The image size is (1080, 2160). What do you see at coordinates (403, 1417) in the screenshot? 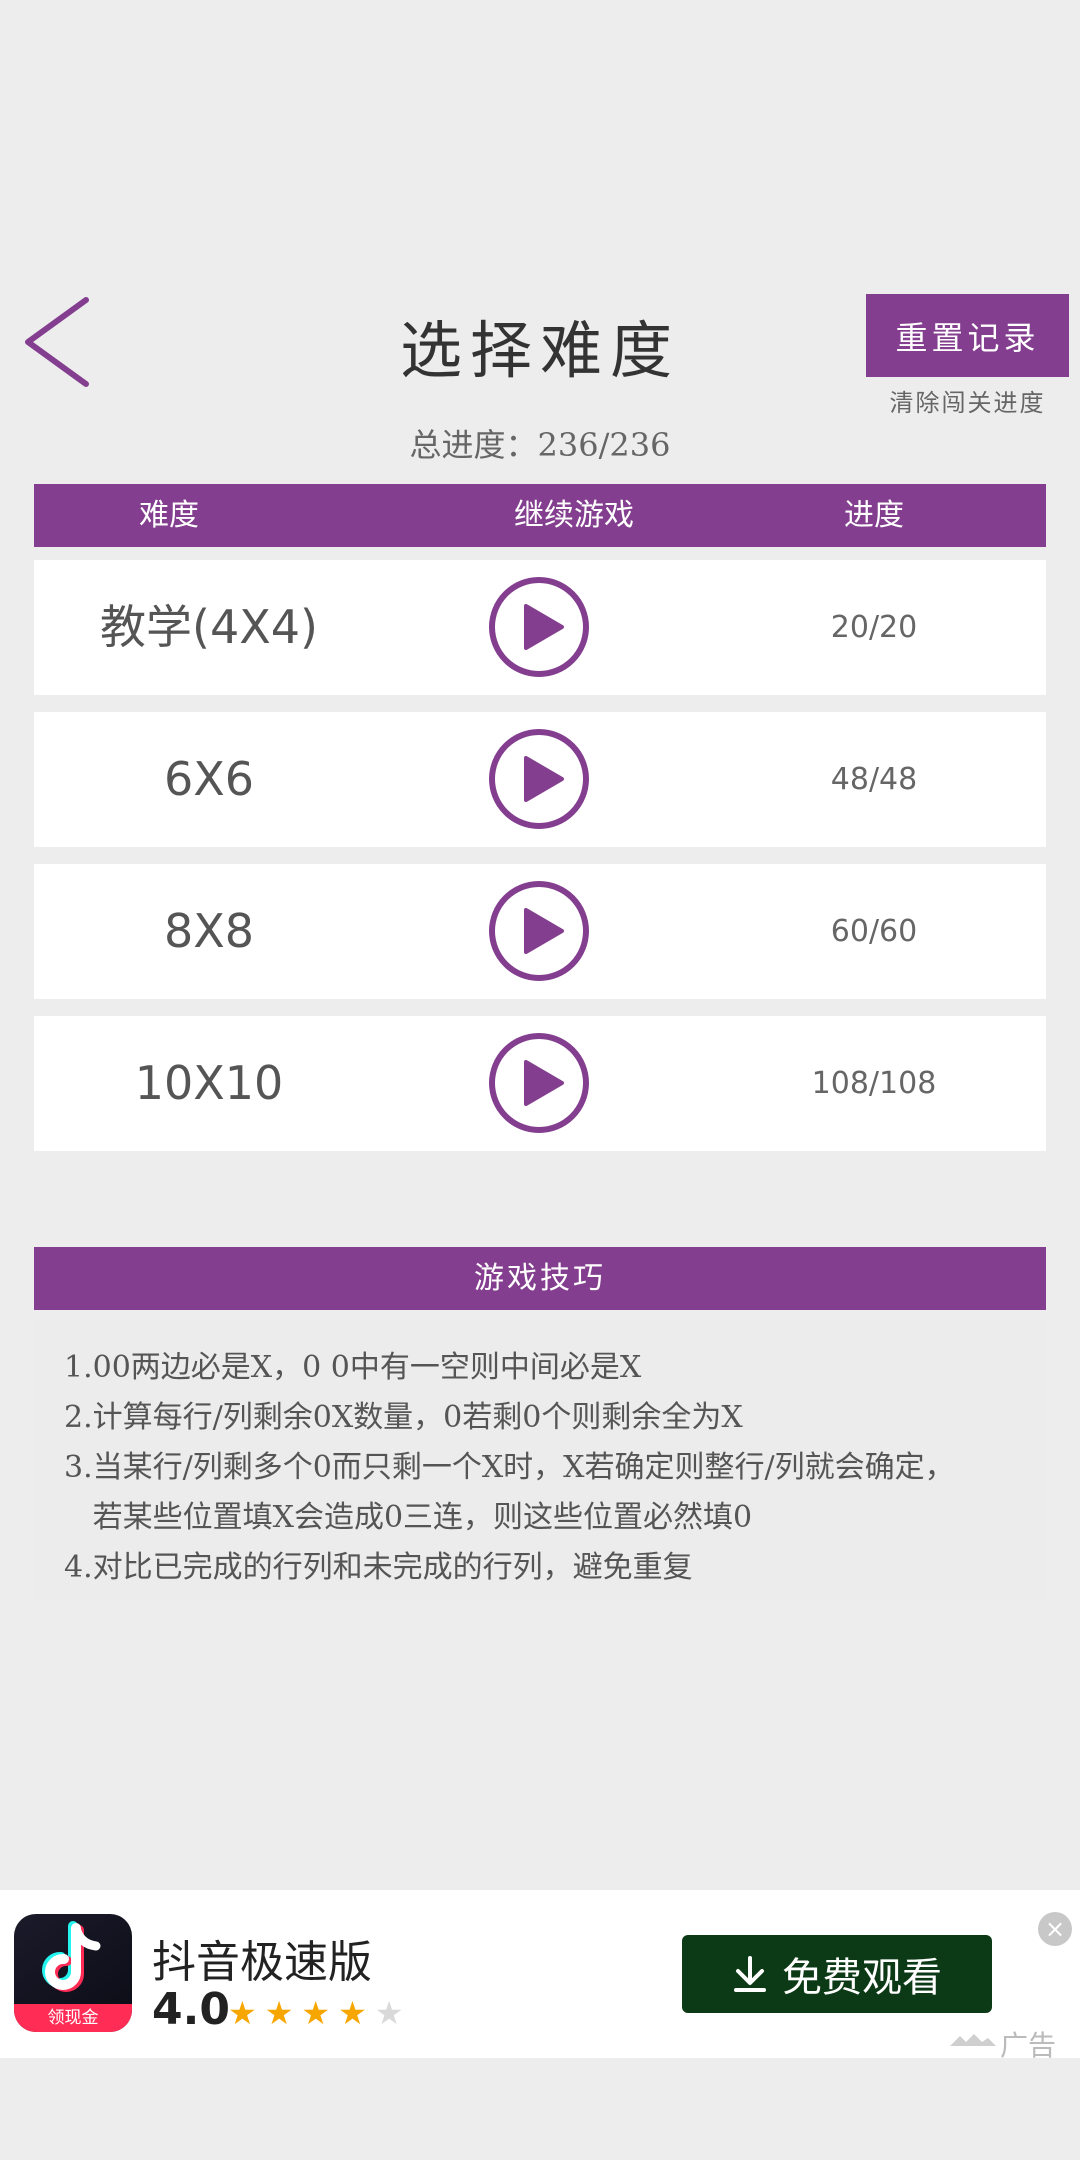
I see `tip-line: 2.计算每行/列剩余0X数量，0若剩0个则剩余全为X` at bounding box center [403, 1417].